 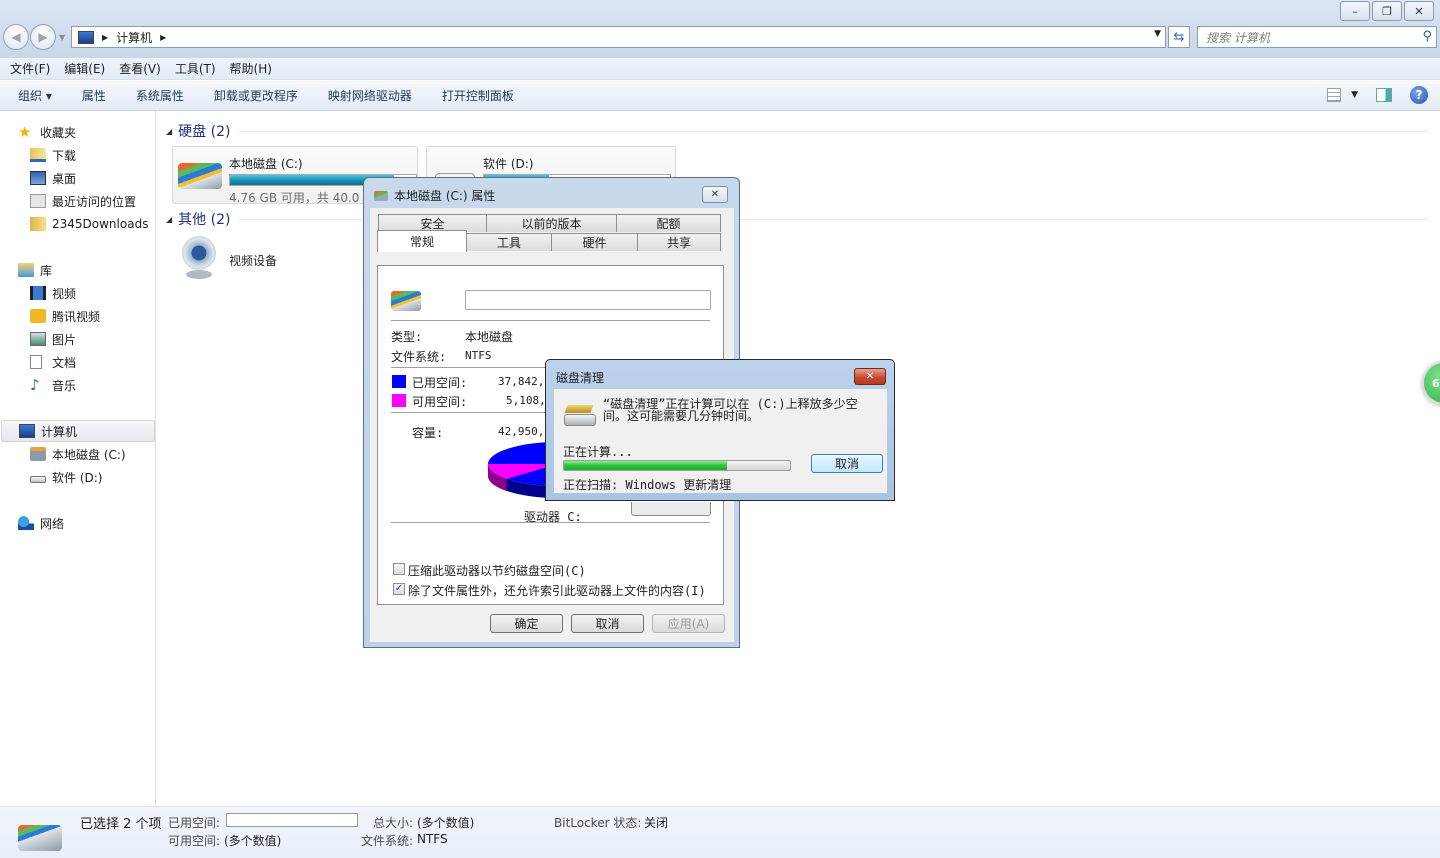 I want to click on hard-drive-icon, so click(x=38, y=479).